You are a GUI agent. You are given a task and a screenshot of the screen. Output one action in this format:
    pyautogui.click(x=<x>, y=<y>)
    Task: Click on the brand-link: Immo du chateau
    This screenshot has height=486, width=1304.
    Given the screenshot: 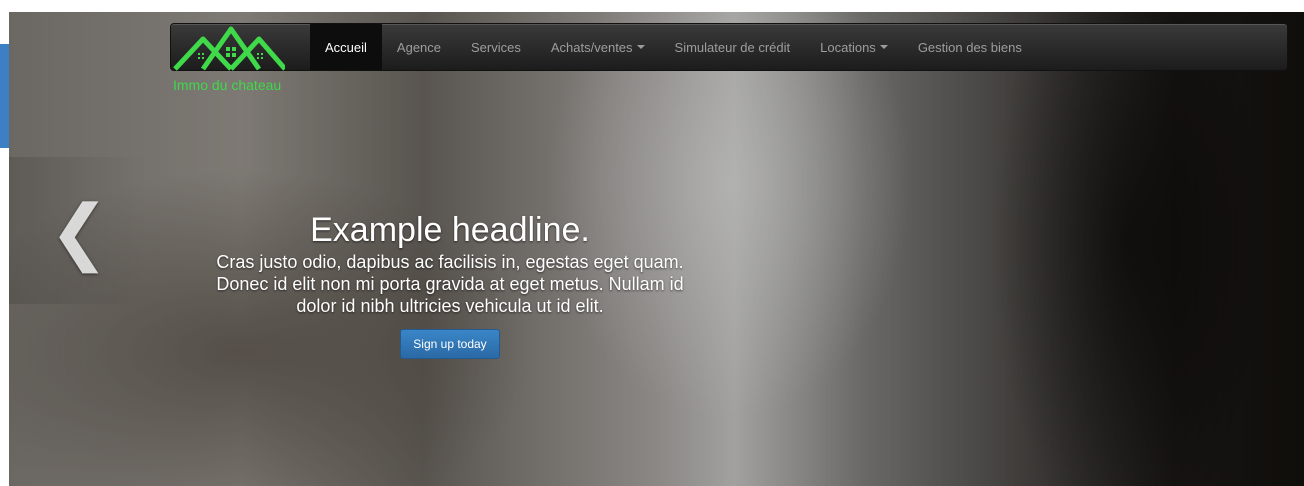 What is the action you would take?
    pyautogui.click(x=237, y=69)
    